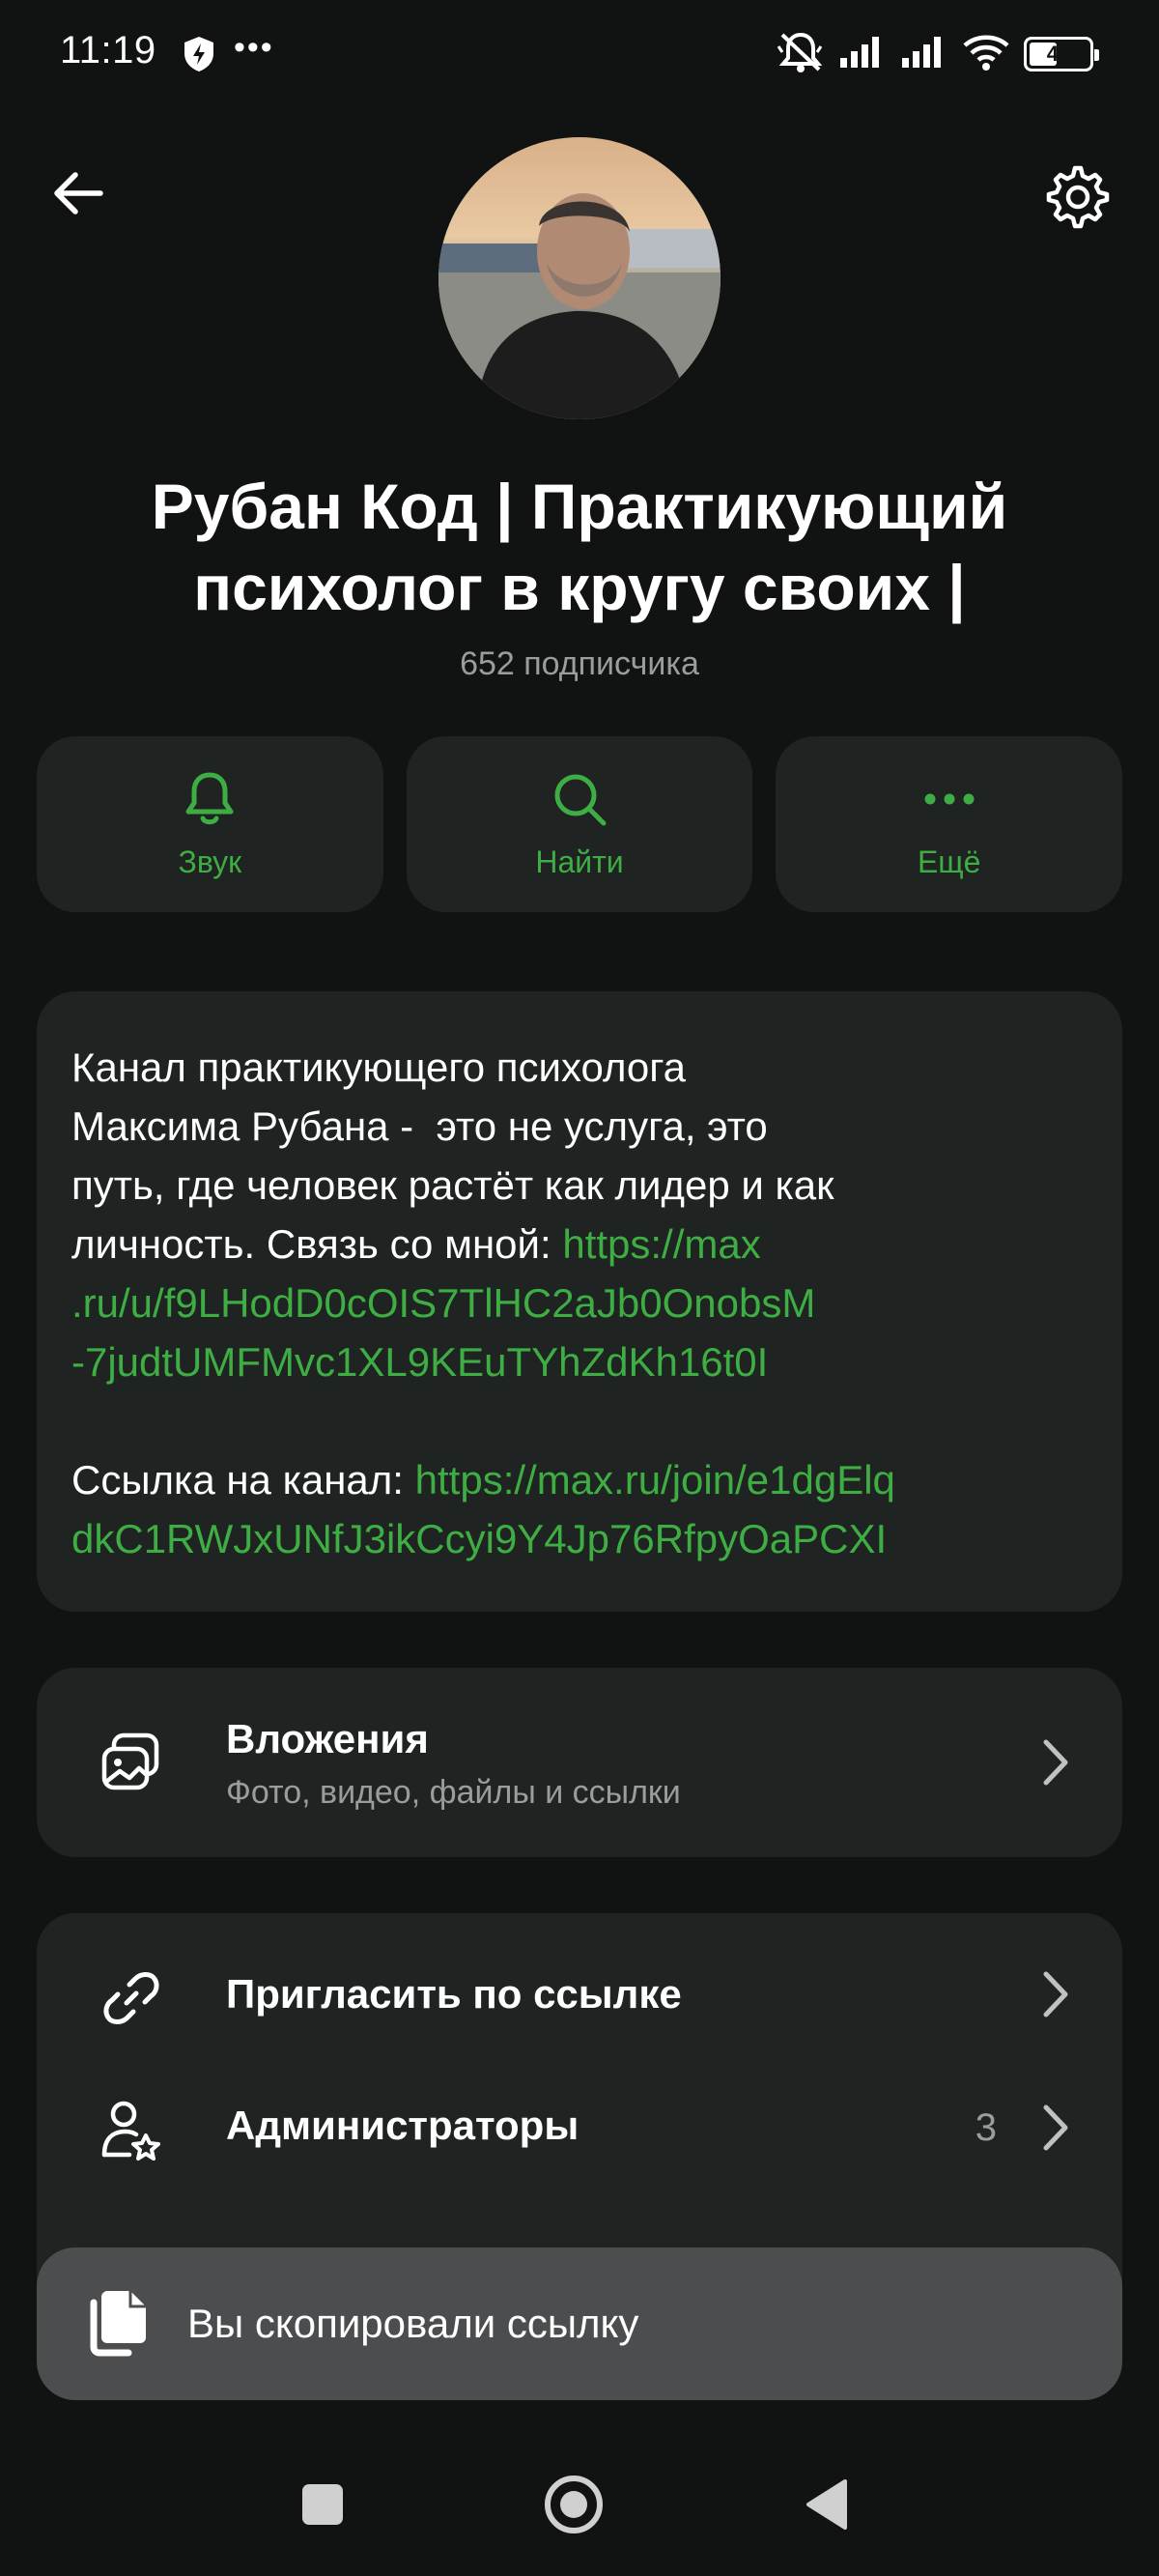 The height and width of the screenshot is (2576, 1159). I want to click on sound-button: Звук, so click(210, 824).